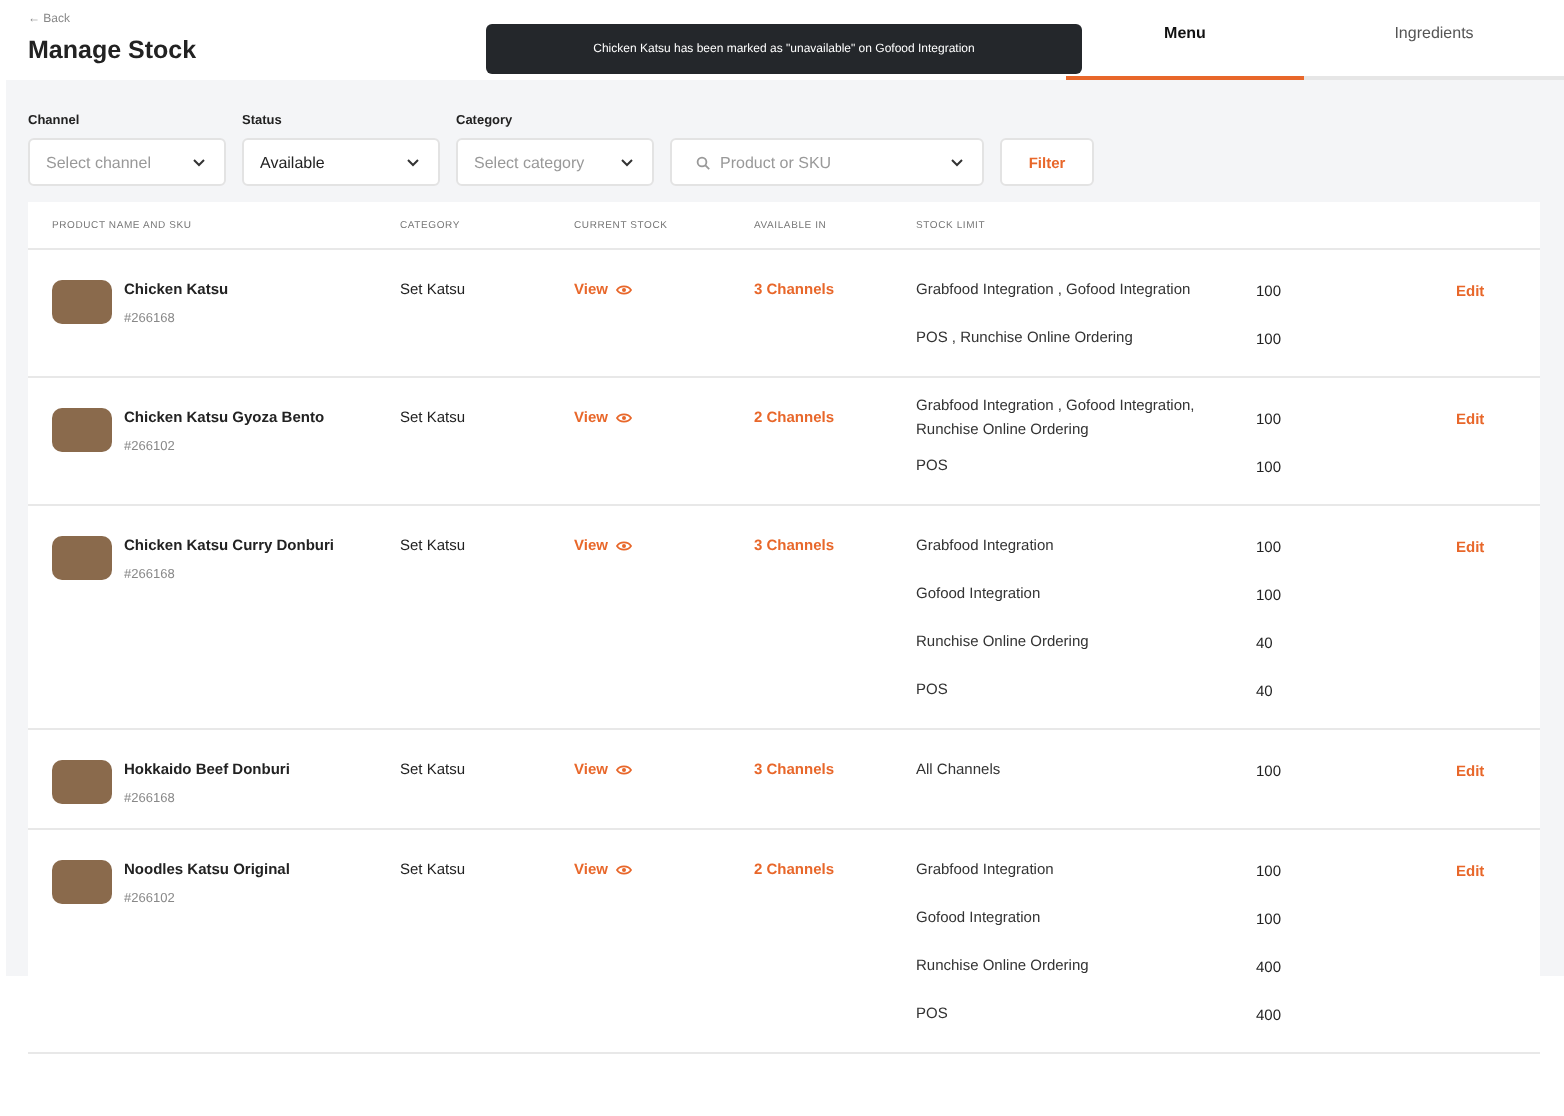 This screenshot has height=1116, width=1564. Describe the element at coordinates (703, 162) in the screenshot. I see `search-icon` at that location.